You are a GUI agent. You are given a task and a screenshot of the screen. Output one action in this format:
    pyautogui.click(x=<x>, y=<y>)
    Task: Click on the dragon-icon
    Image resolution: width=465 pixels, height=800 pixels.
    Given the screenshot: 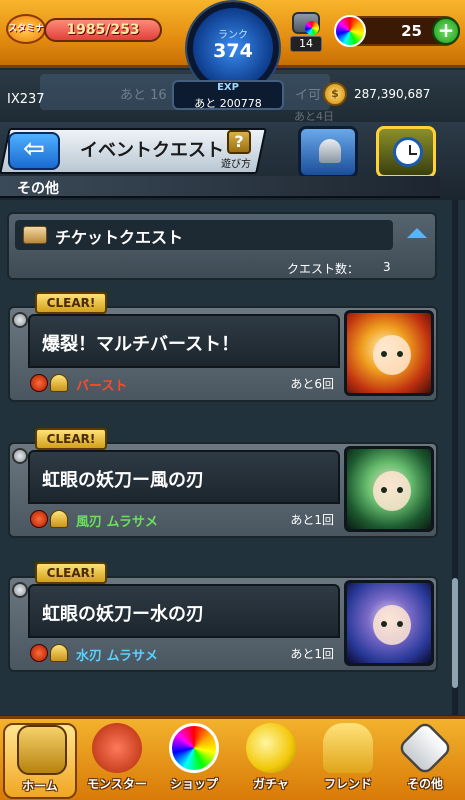 What is the action you would take?
    pyautogui.click(x=117, y=748)
    